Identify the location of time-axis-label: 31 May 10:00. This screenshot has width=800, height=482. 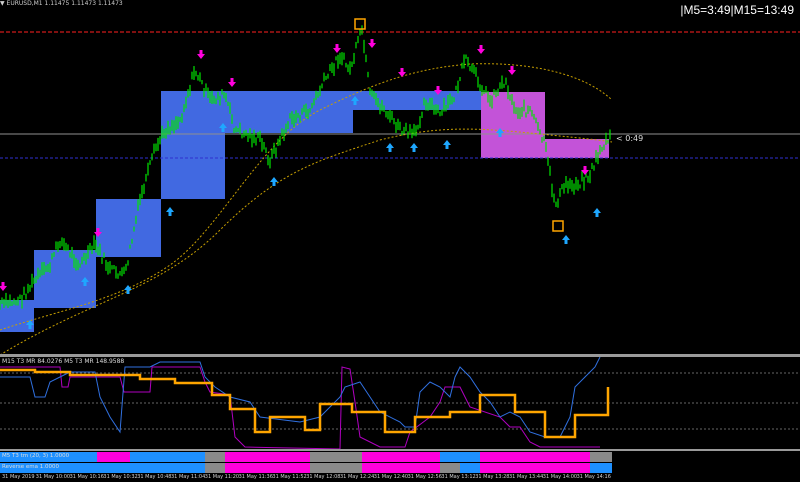
(53, 477).